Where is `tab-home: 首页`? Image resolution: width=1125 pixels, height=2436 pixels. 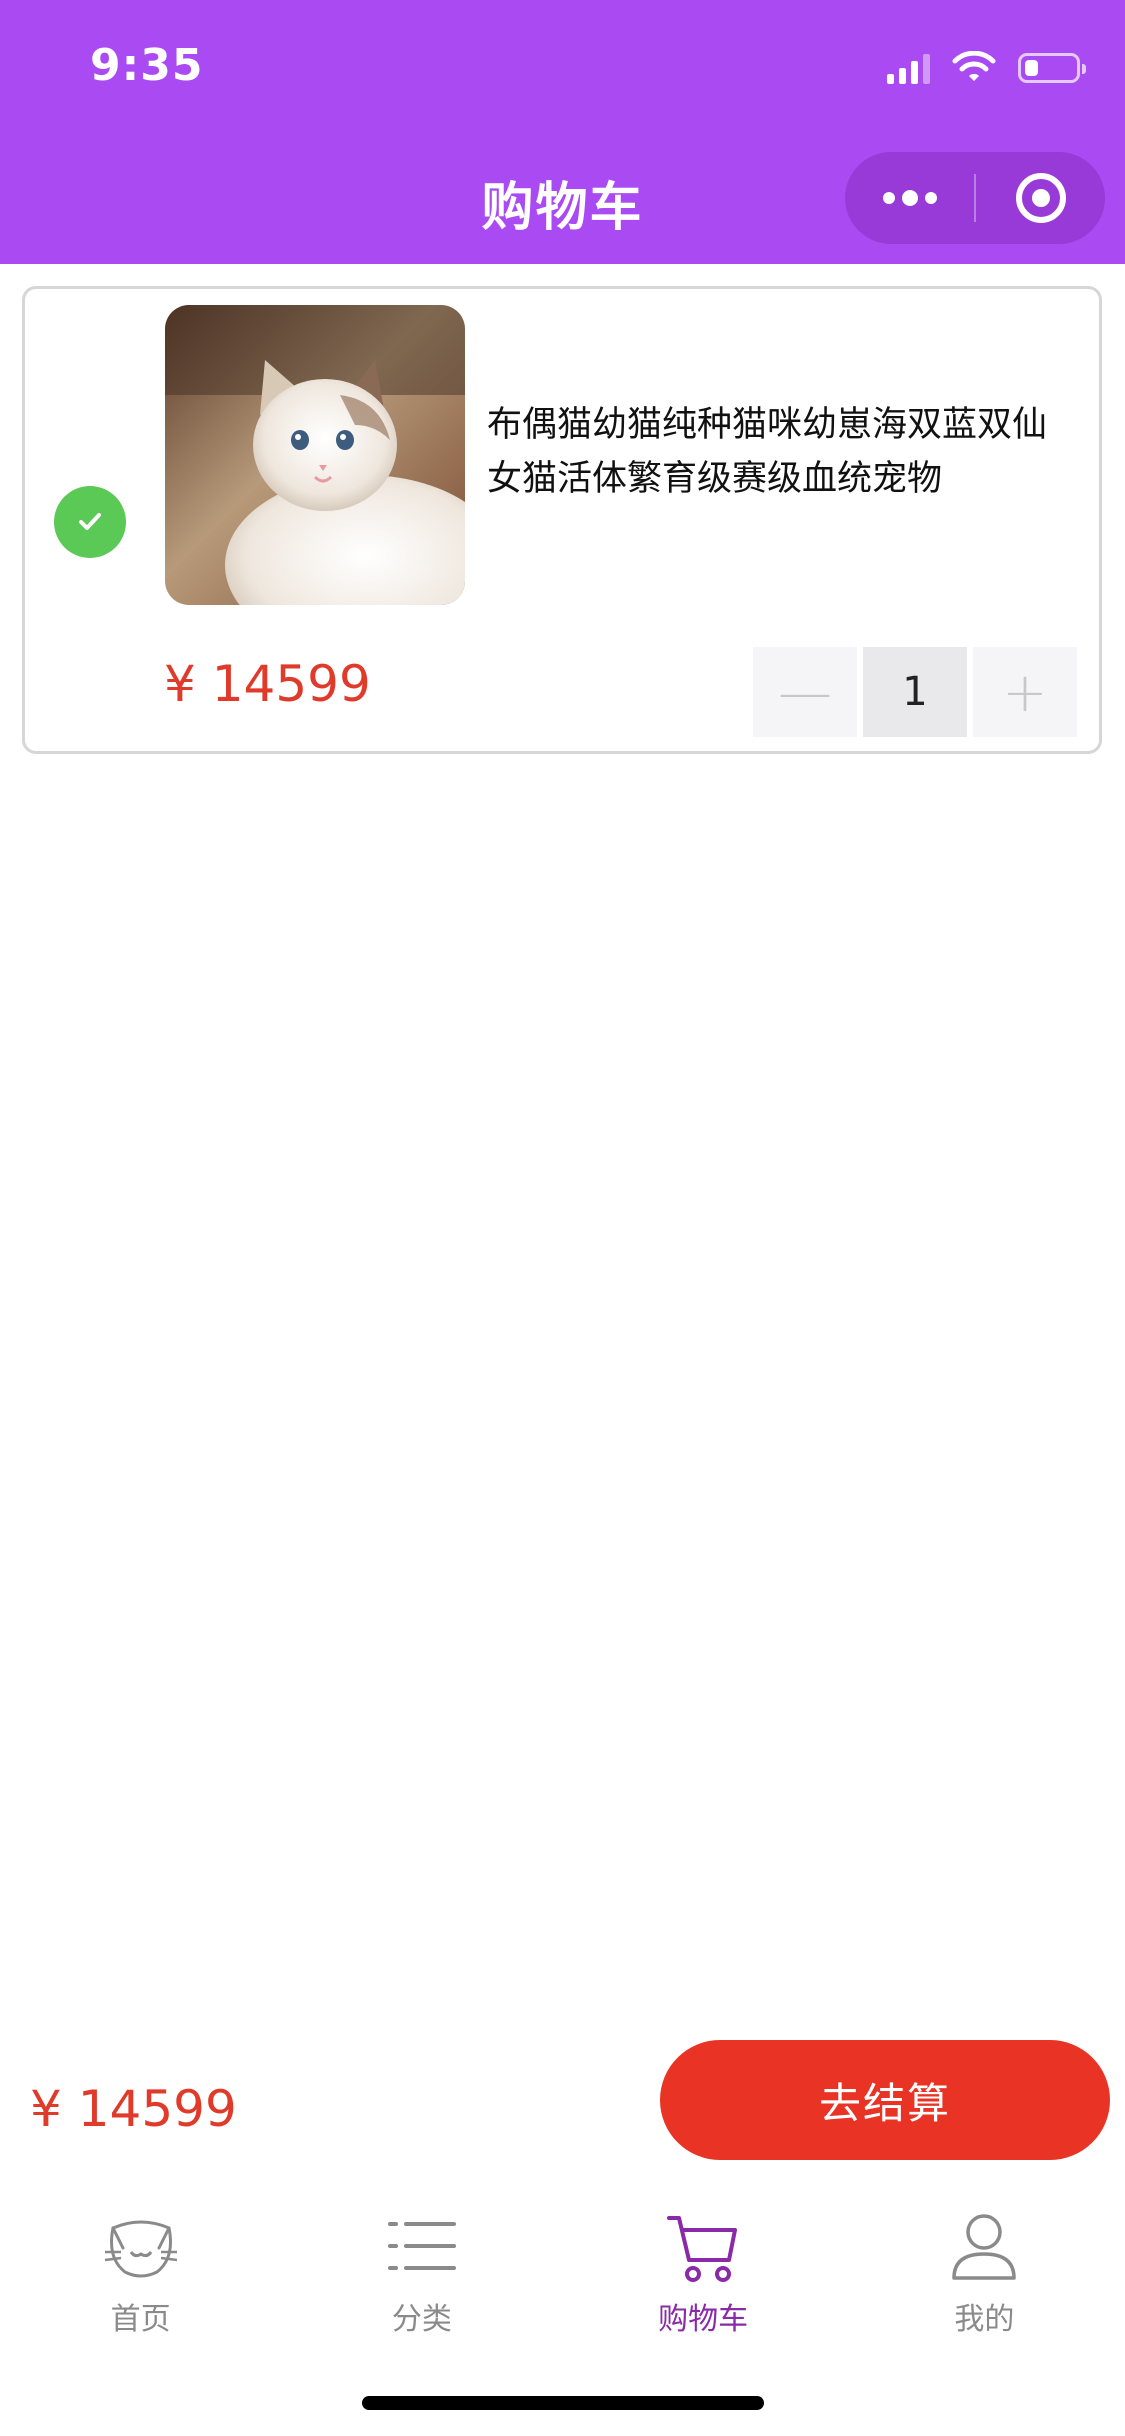
tab-home: 首页 is located at coordinates (140, 2270).